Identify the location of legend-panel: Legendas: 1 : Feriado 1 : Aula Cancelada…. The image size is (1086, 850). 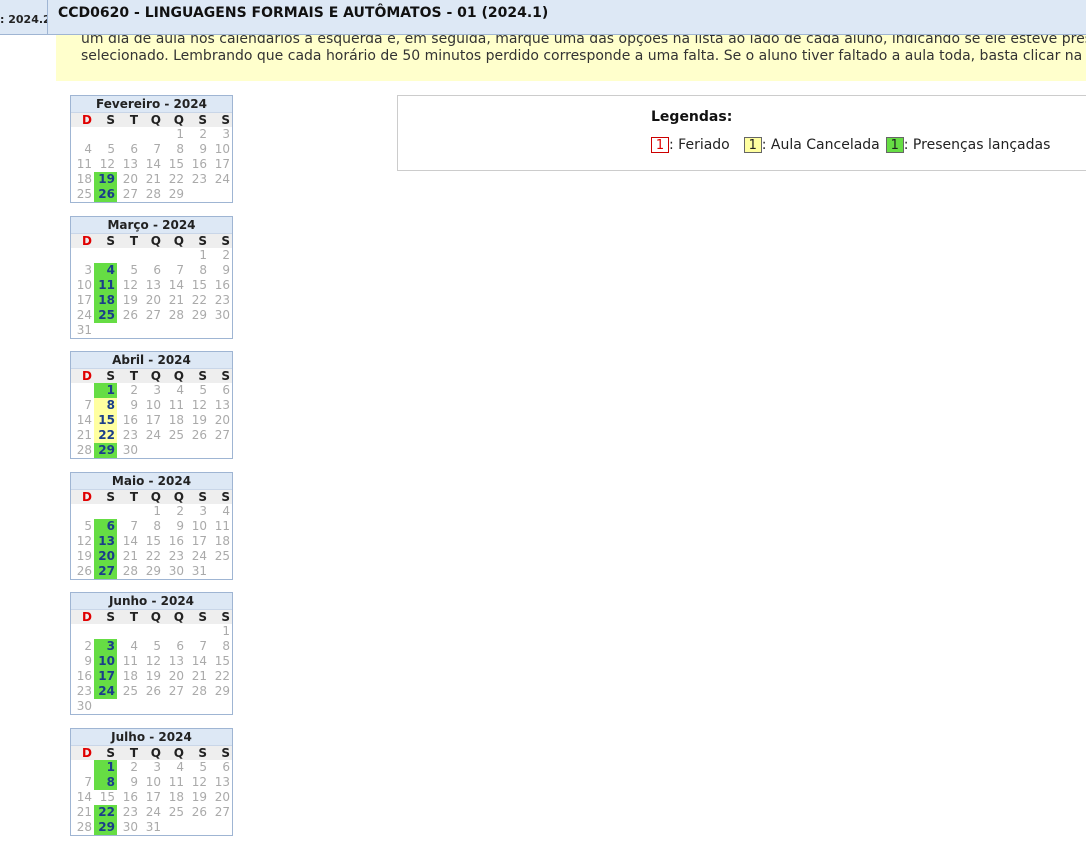
(741, 133).